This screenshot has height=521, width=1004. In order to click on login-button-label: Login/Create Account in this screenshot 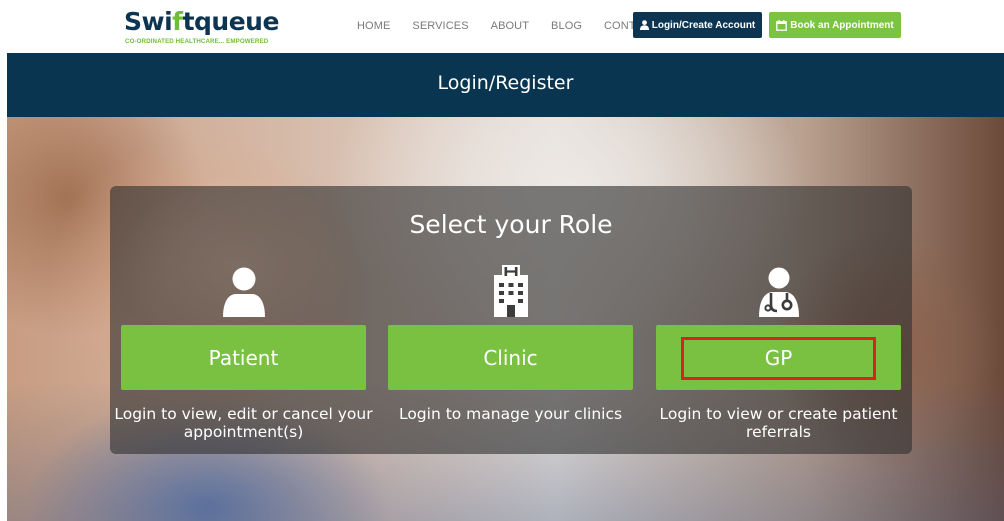, I will do `click(703, 25)`.